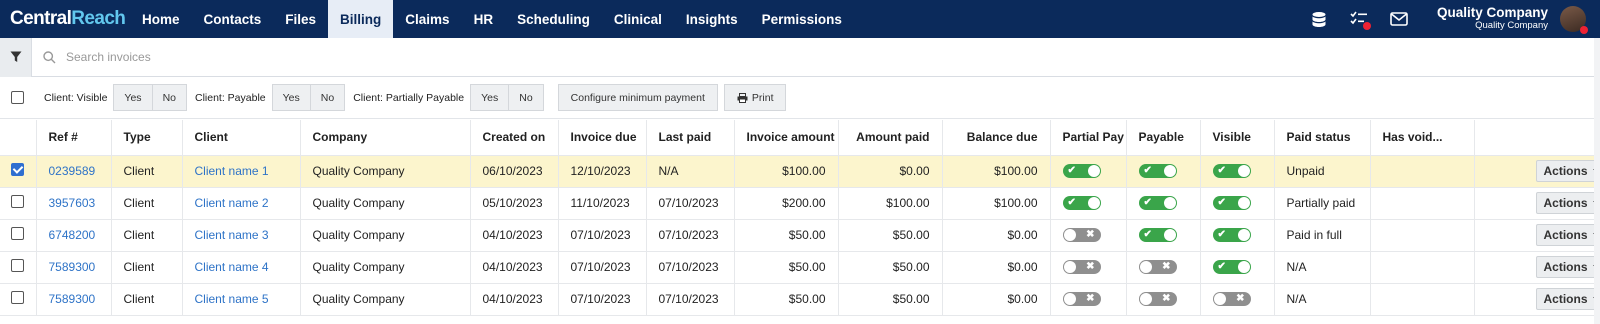  I want to click on payable-cell: ✔, so click(1163, 171).